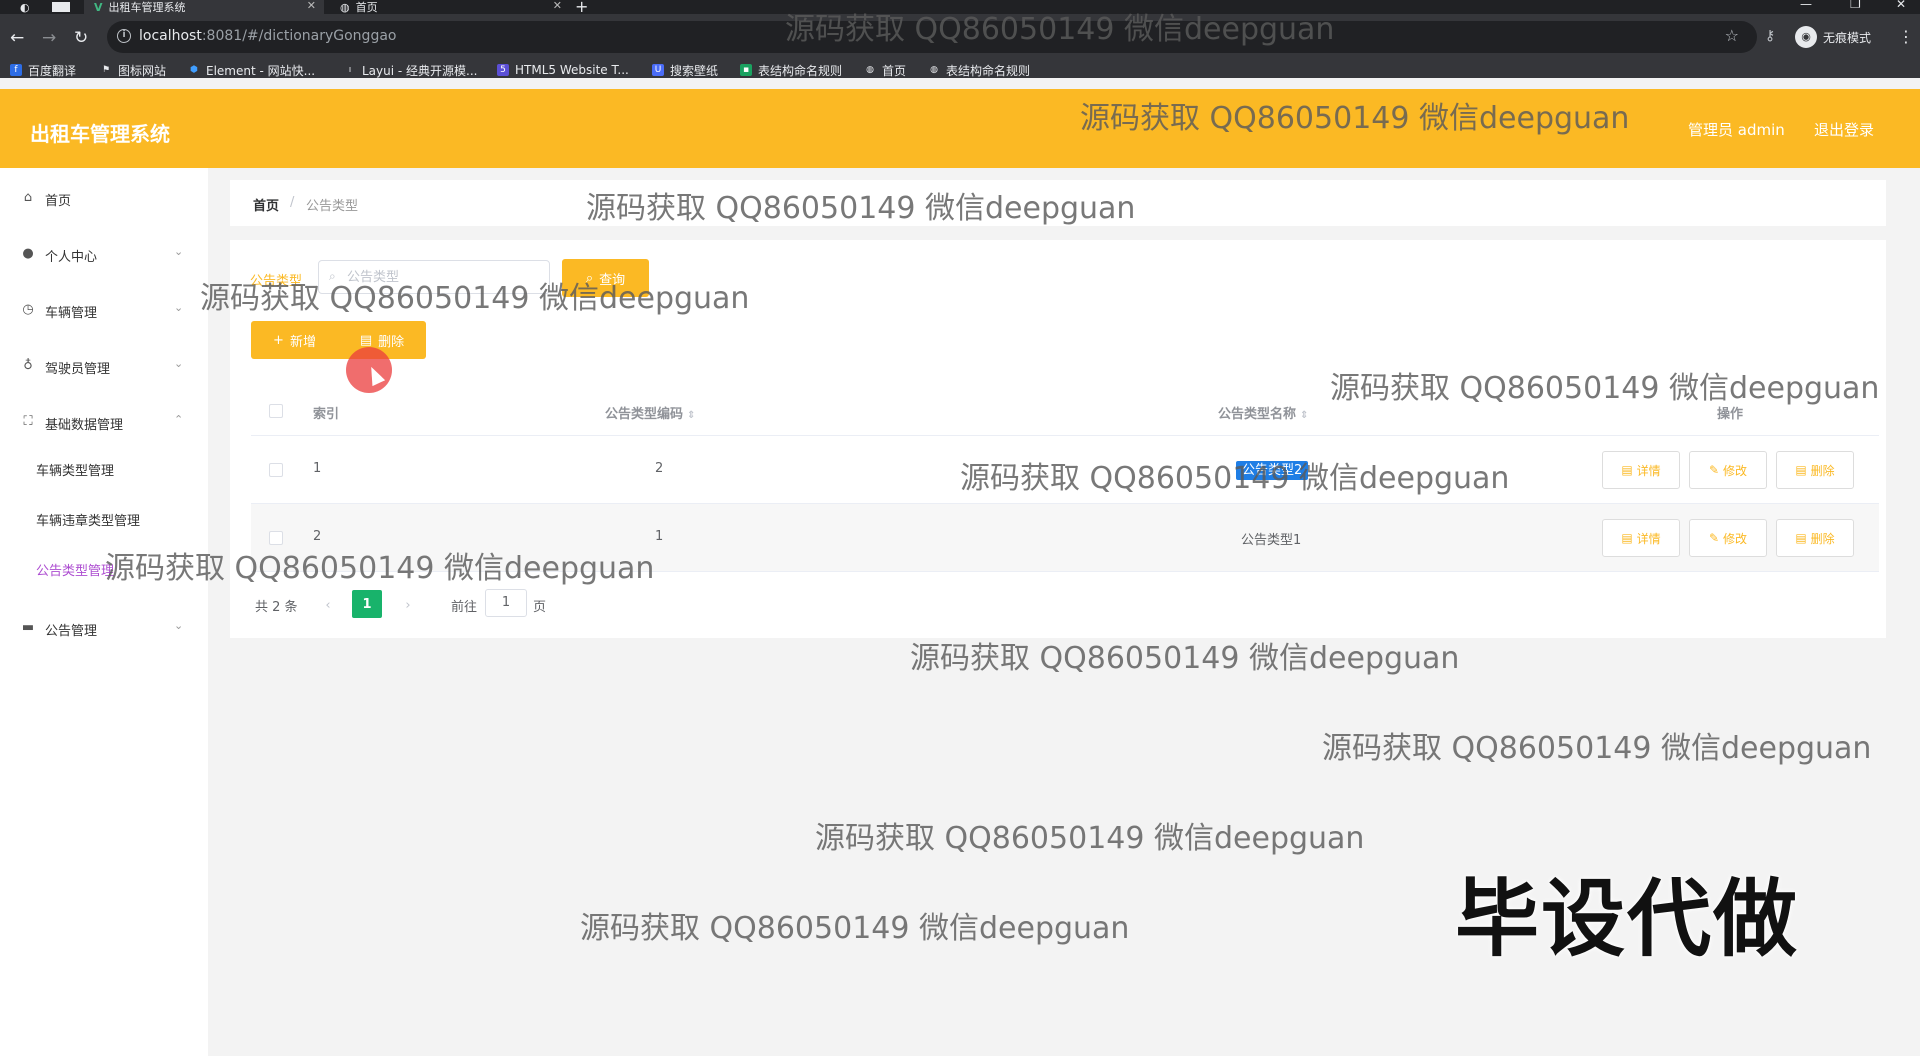 This screenshot has width=1920, height=1056. Describe the element at coordinates (276, 470) in the screenshot. I see `row-checkbox` at that location.